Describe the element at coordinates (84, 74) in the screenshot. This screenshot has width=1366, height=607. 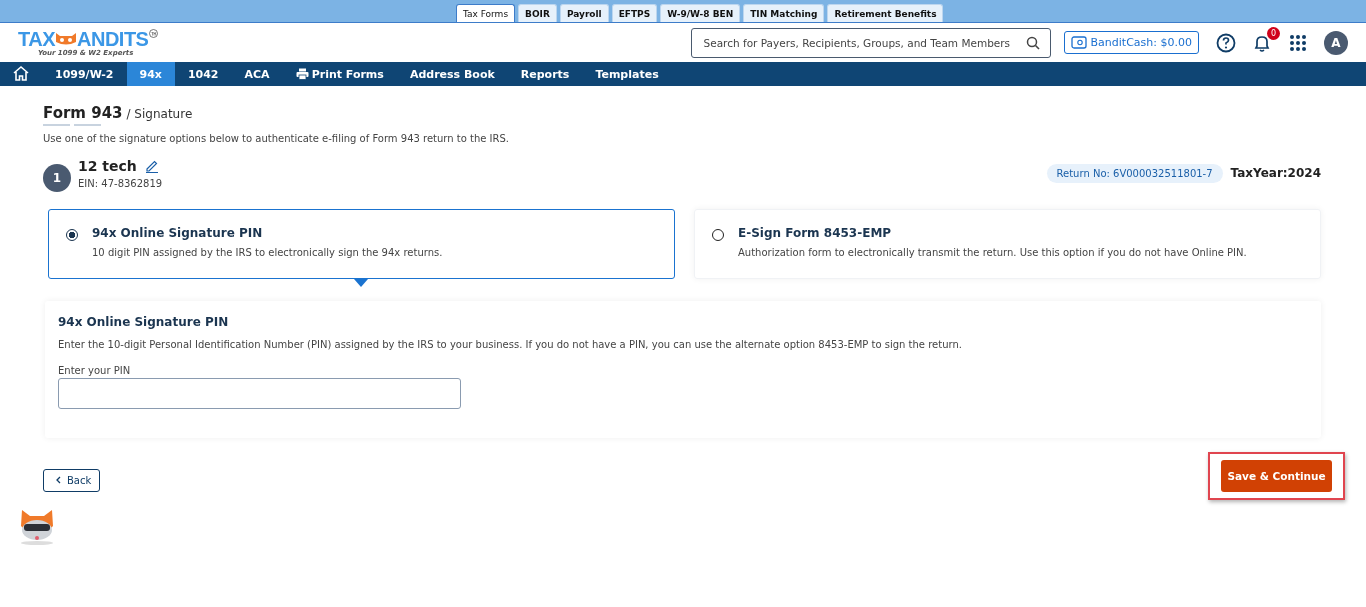
I see `nav-tab: 1099/W-2` at that location.